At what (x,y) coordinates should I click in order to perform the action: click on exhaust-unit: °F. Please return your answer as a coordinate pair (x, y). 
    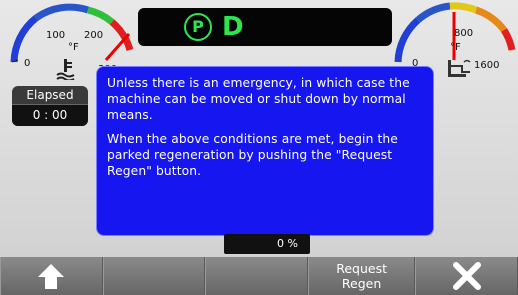
    Looking at the image, I should click on (455, 47).